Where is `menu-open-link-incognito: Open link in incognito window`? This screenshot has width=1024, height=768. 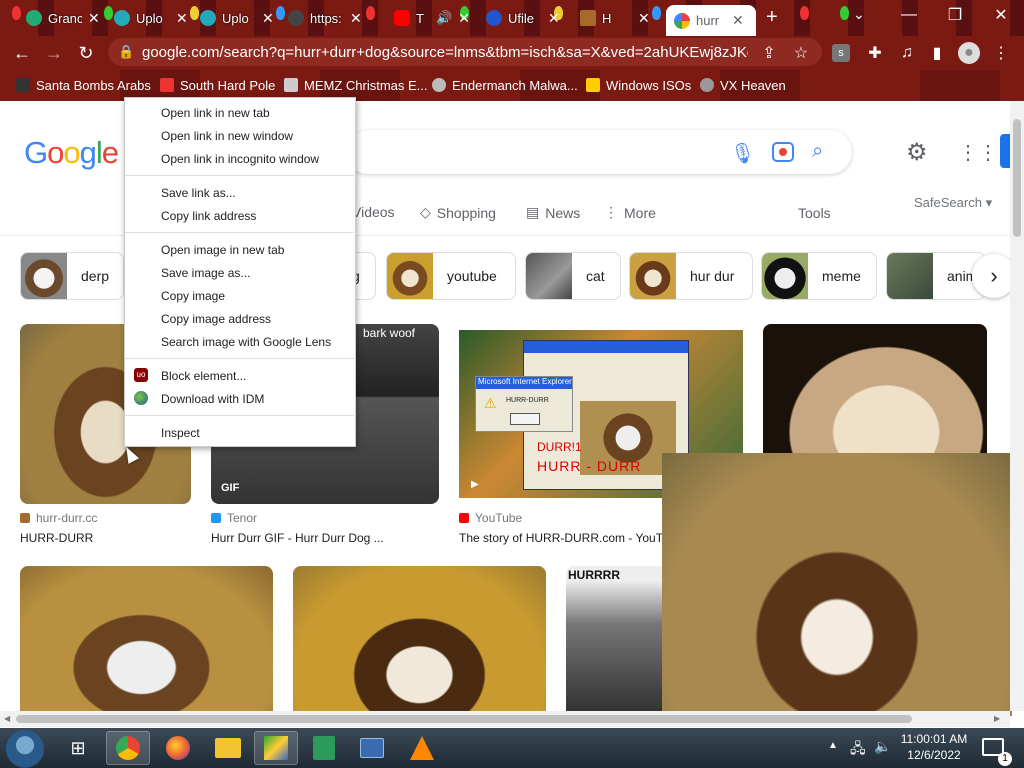
menu-open-link-incognito: Open link in incognito window is located at coordinates (240, 159).